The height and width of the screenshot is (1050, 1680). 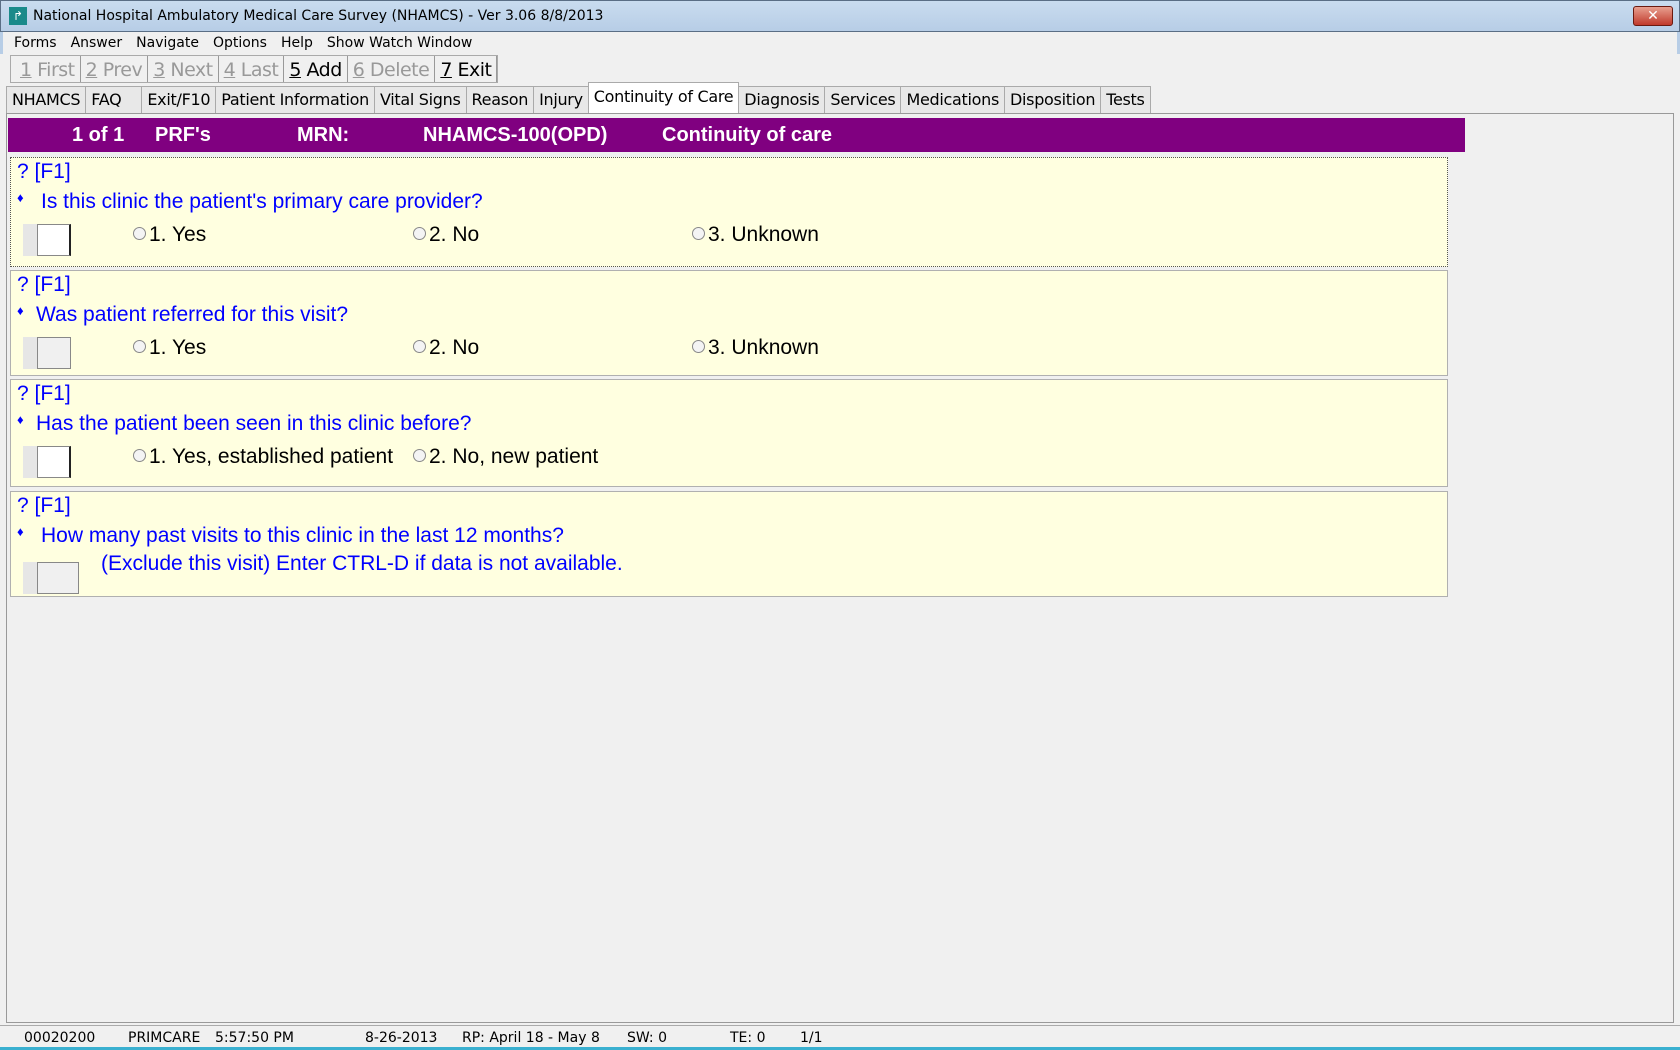 I want to click on status-page: 1/1, so click(x=811, y=1038).